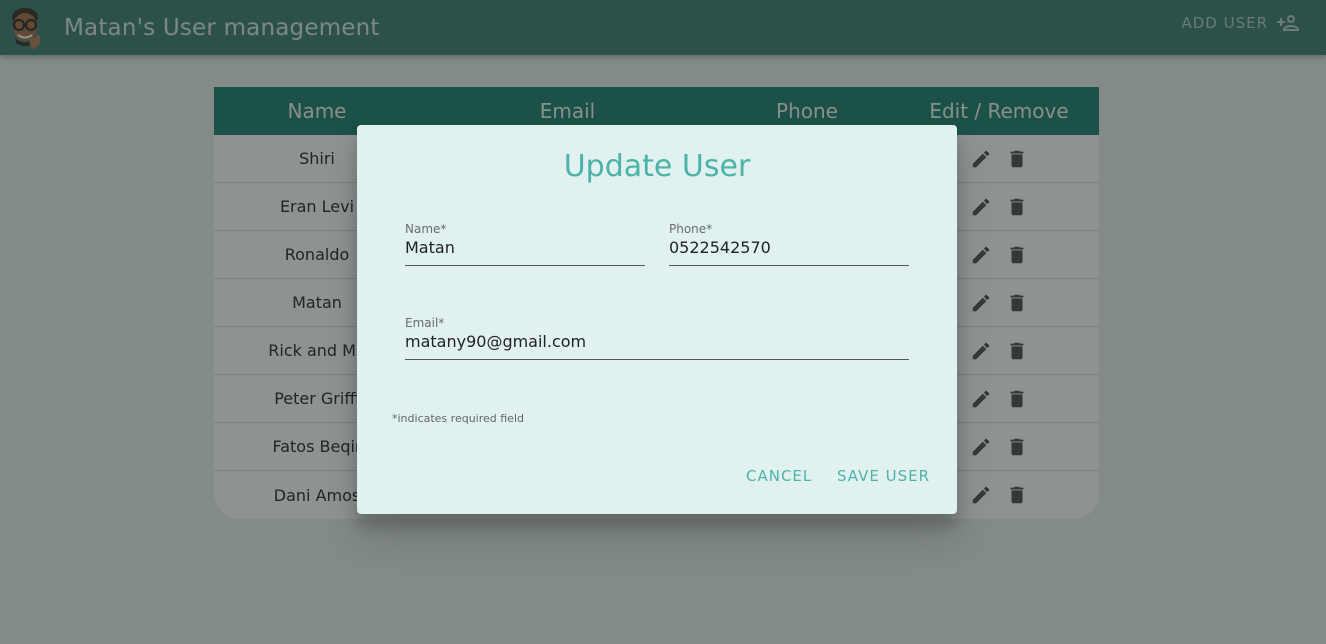 The height and width of the screenshot is (644, 1326). What do you see at coordinates (883, 476) in the screenshot?
I see `save-user-button: SAVE USER` at bounding box center [883, 476].